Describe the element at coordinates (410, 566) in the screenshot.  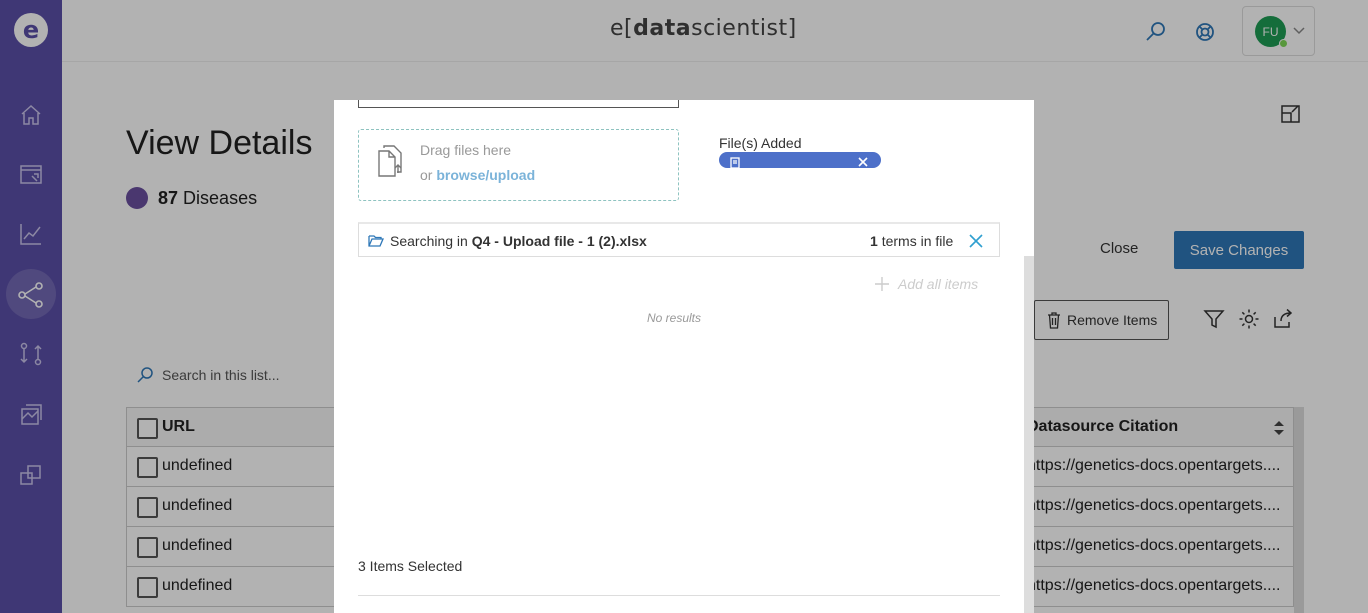
I see `items-selected-count: 3 Items Selected` at that location.